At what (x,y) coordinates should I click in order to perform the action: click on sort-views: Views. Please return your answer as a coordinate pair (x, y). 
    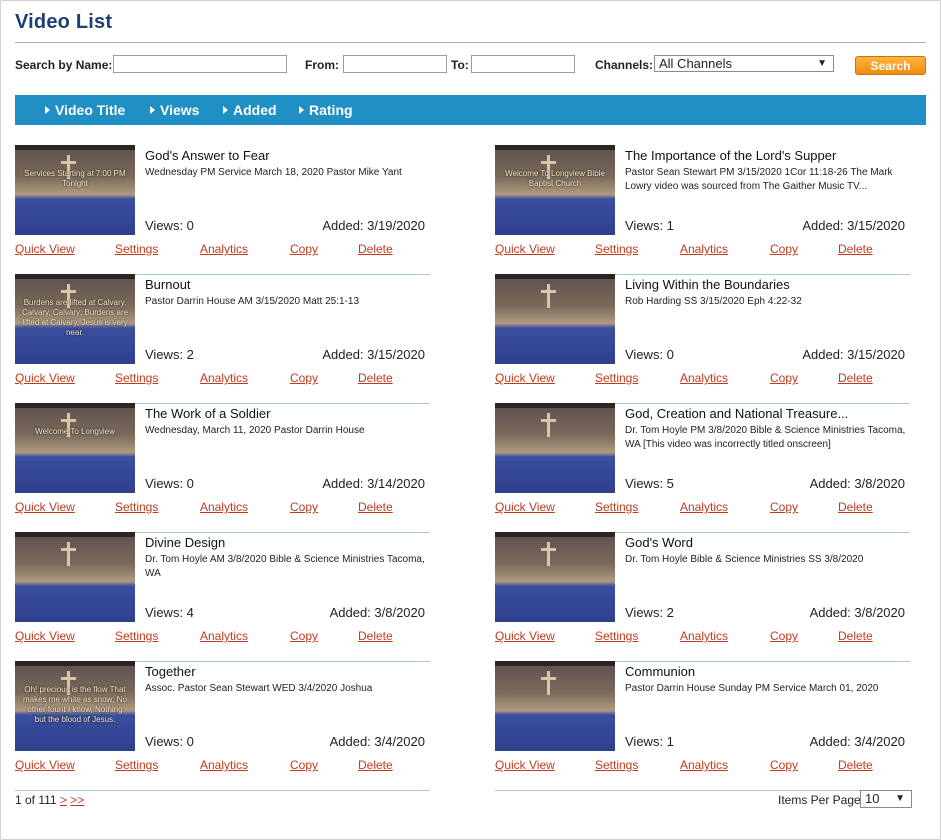
    Looking at the image, I should click on (174, 110).